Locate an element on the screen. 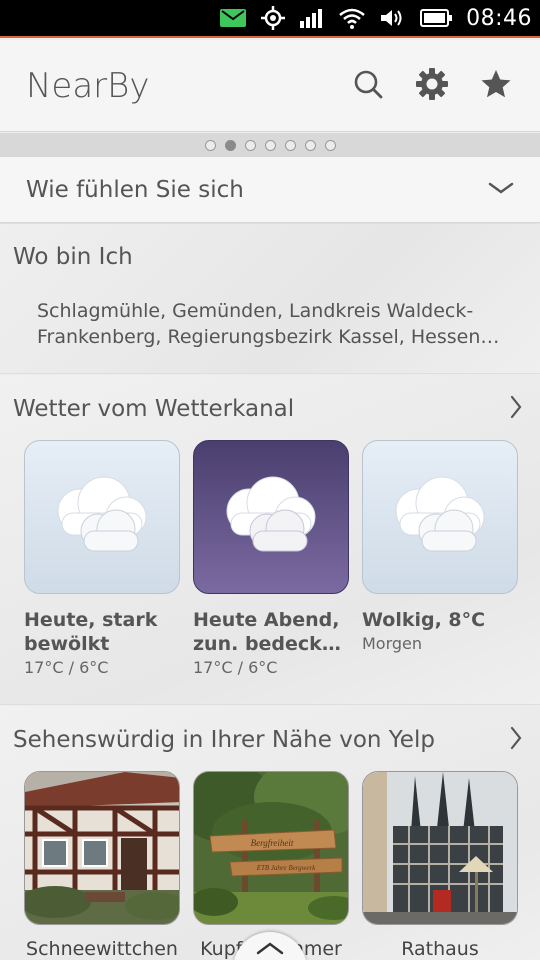 This screenshot has width=540, height=960. settings-button is located at coordinates (432, 86).